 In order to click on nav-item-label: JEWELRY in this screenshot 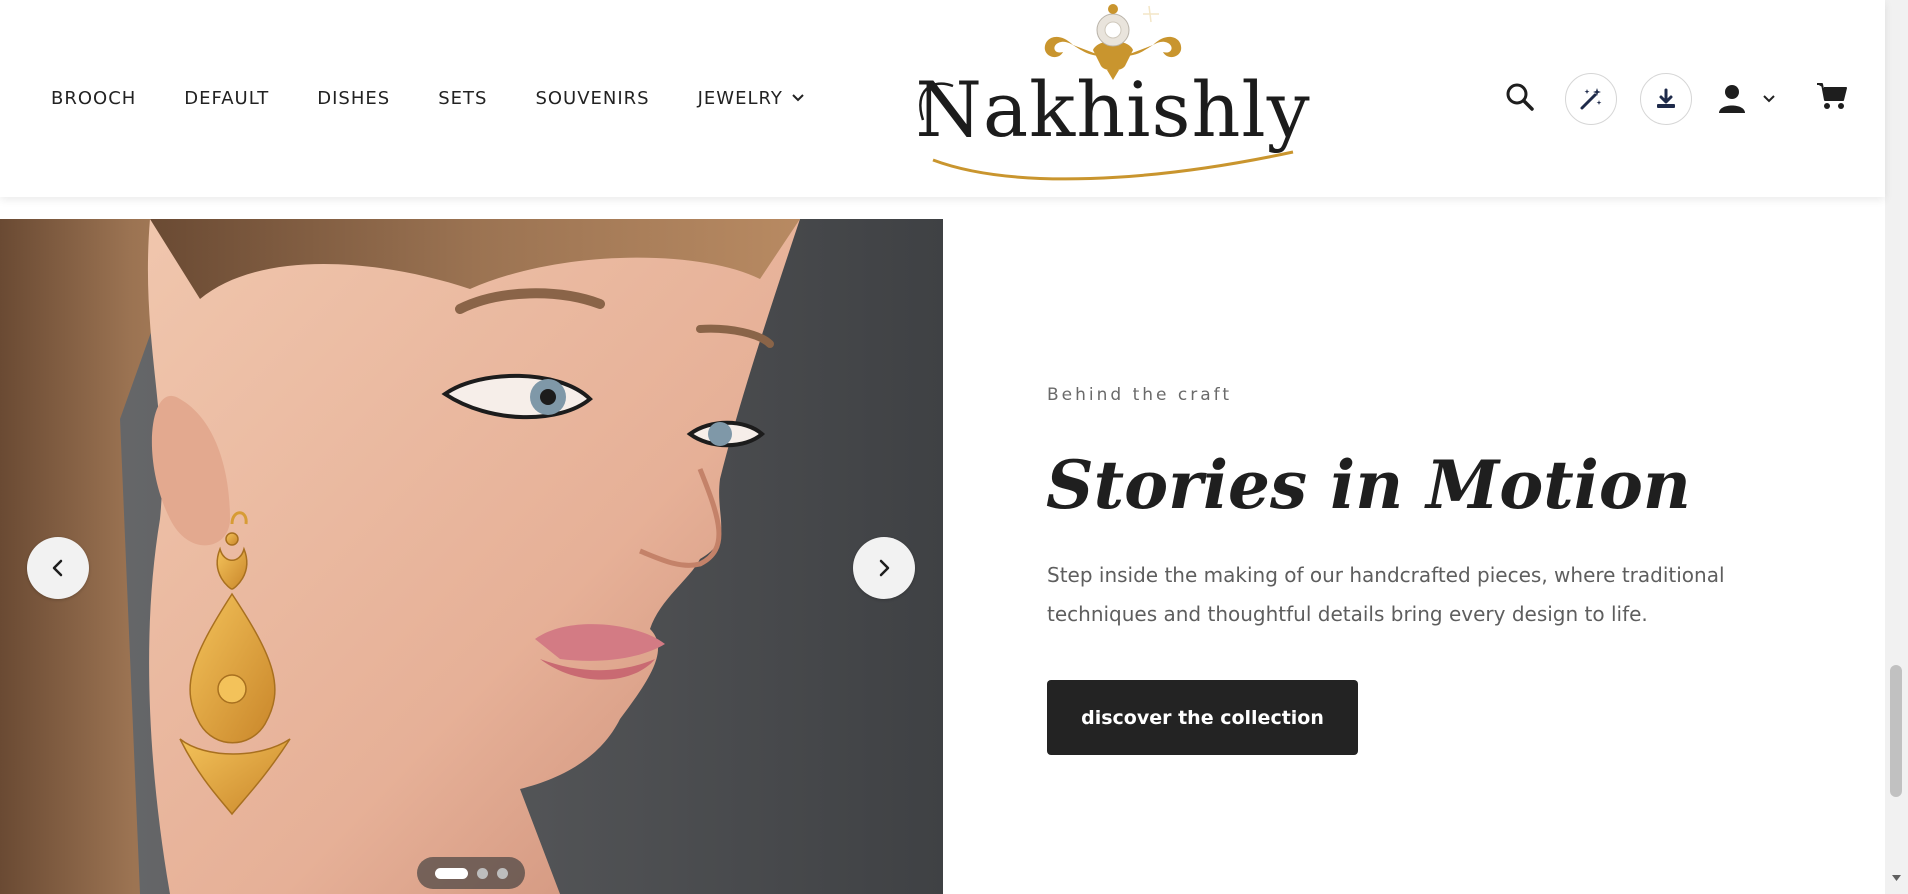, I will do `click(740, 98)`.